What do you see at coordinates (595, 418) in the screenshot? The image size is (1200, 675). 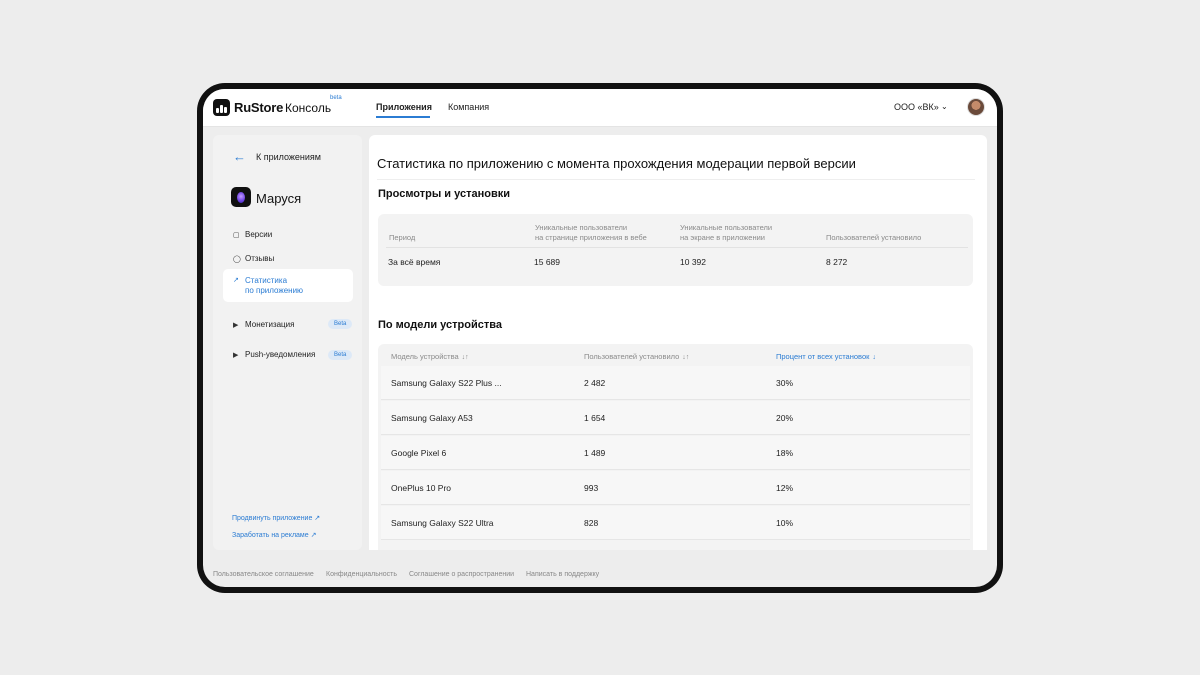 I see `table-cell: 1 654` at bounding box center [595, 418].